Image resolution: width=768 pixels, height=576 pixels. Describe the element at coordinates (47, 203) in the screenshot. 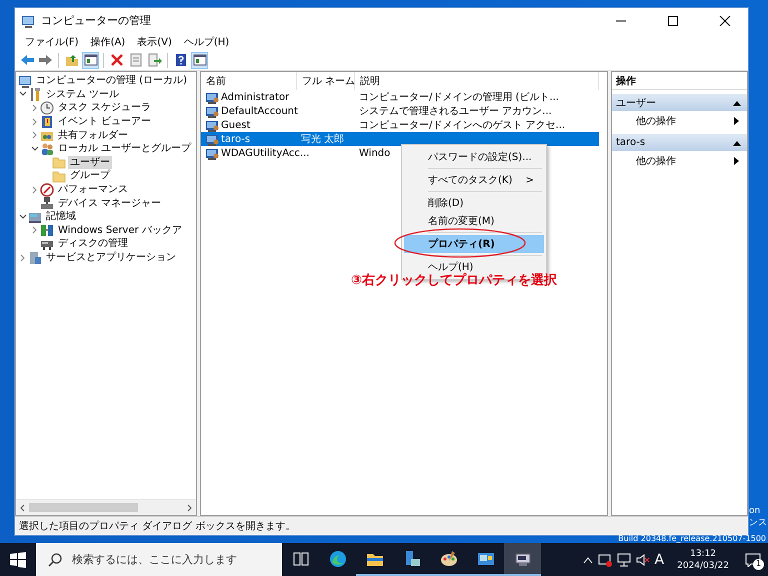

I see `device-icon` at that location.